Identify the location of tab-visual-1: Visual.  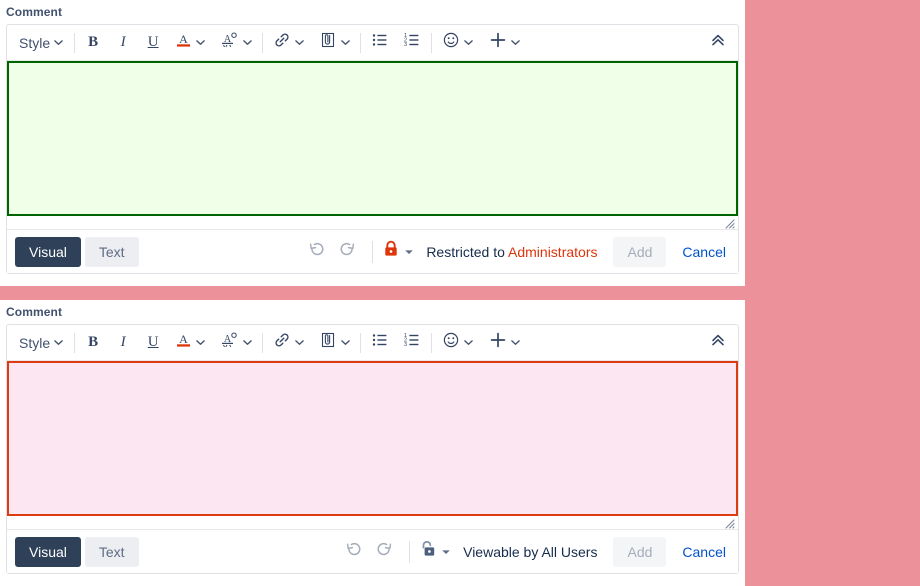
(48, 251).